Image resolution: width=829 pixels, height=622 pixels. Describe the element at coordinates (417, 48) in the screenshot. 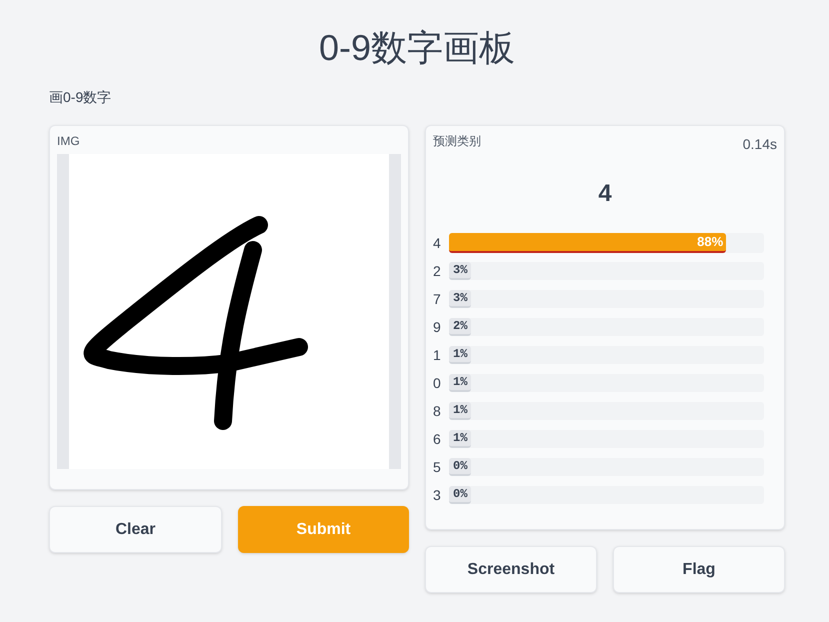

I see `page-title: 0-9数字画板` at that location.